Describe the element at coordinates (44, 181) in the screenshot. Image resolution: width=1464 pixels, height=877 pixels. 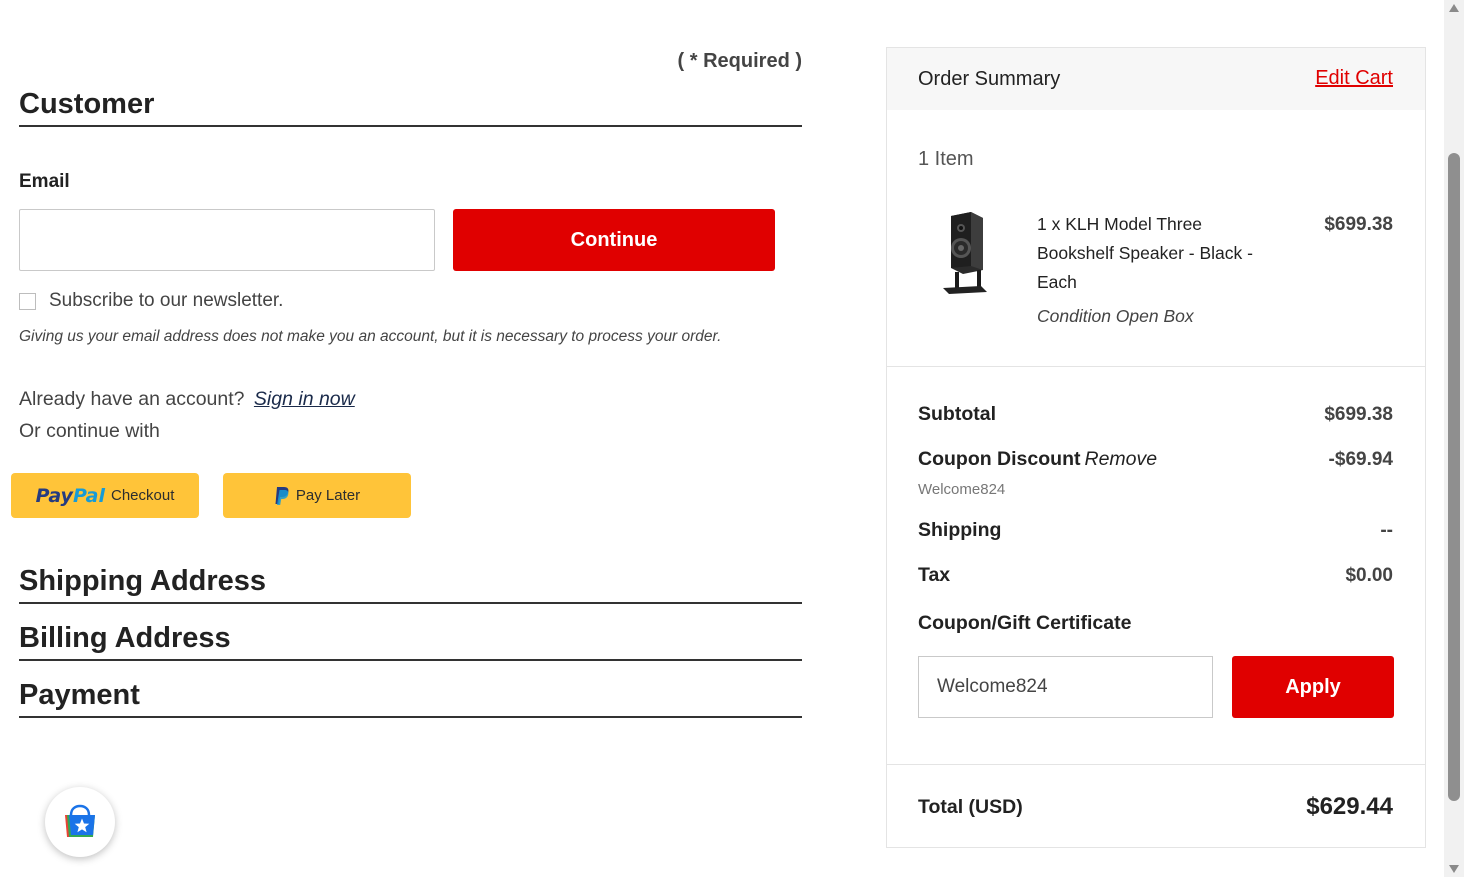
I see `email-label: Email` at that location.